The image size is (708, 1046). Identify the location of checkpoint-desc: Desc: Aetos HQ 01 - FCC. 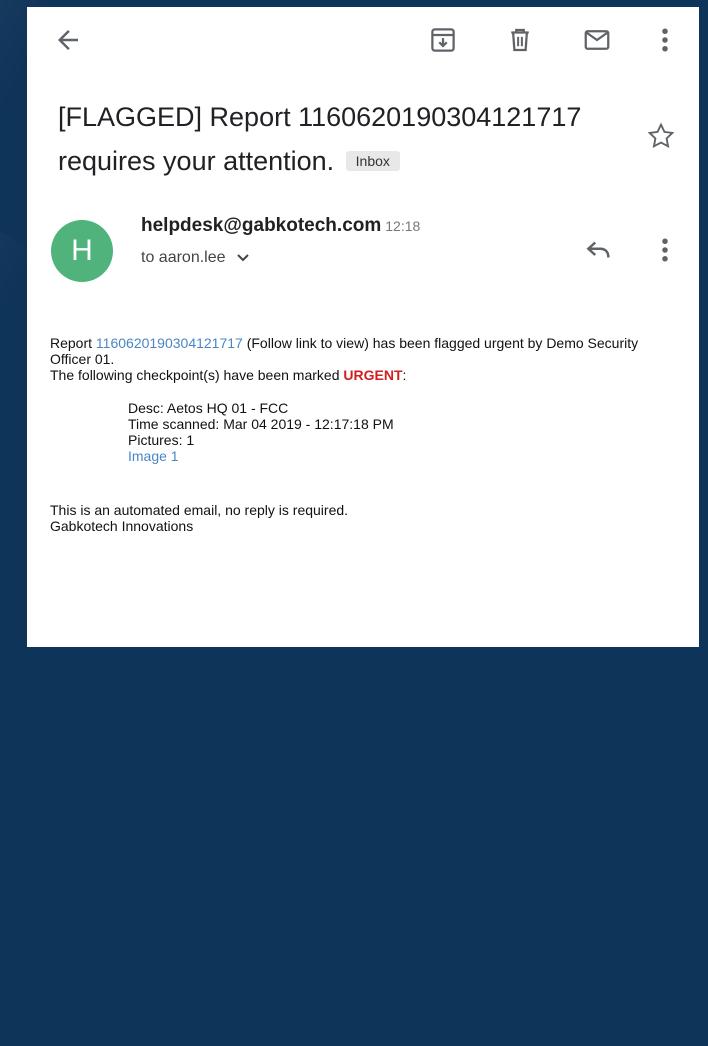
(208, 408).